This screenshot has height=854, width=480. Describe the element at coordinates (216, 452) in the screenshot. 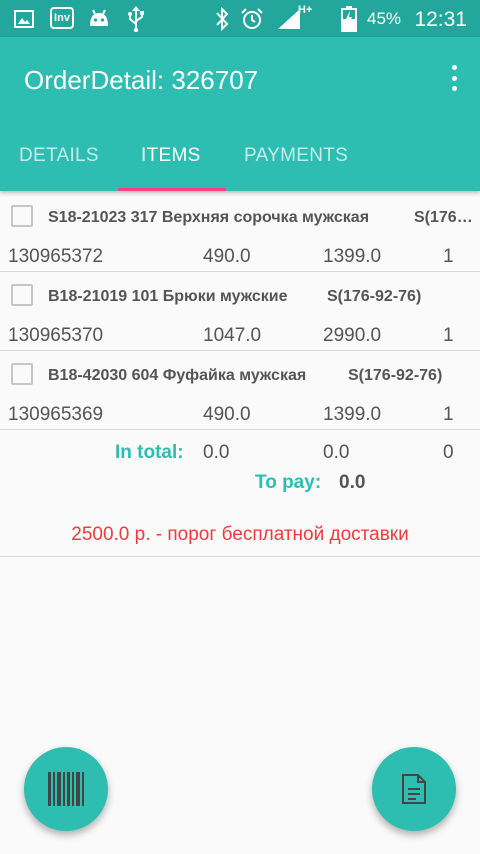

I see `in-total-price: 0.0` at that location.